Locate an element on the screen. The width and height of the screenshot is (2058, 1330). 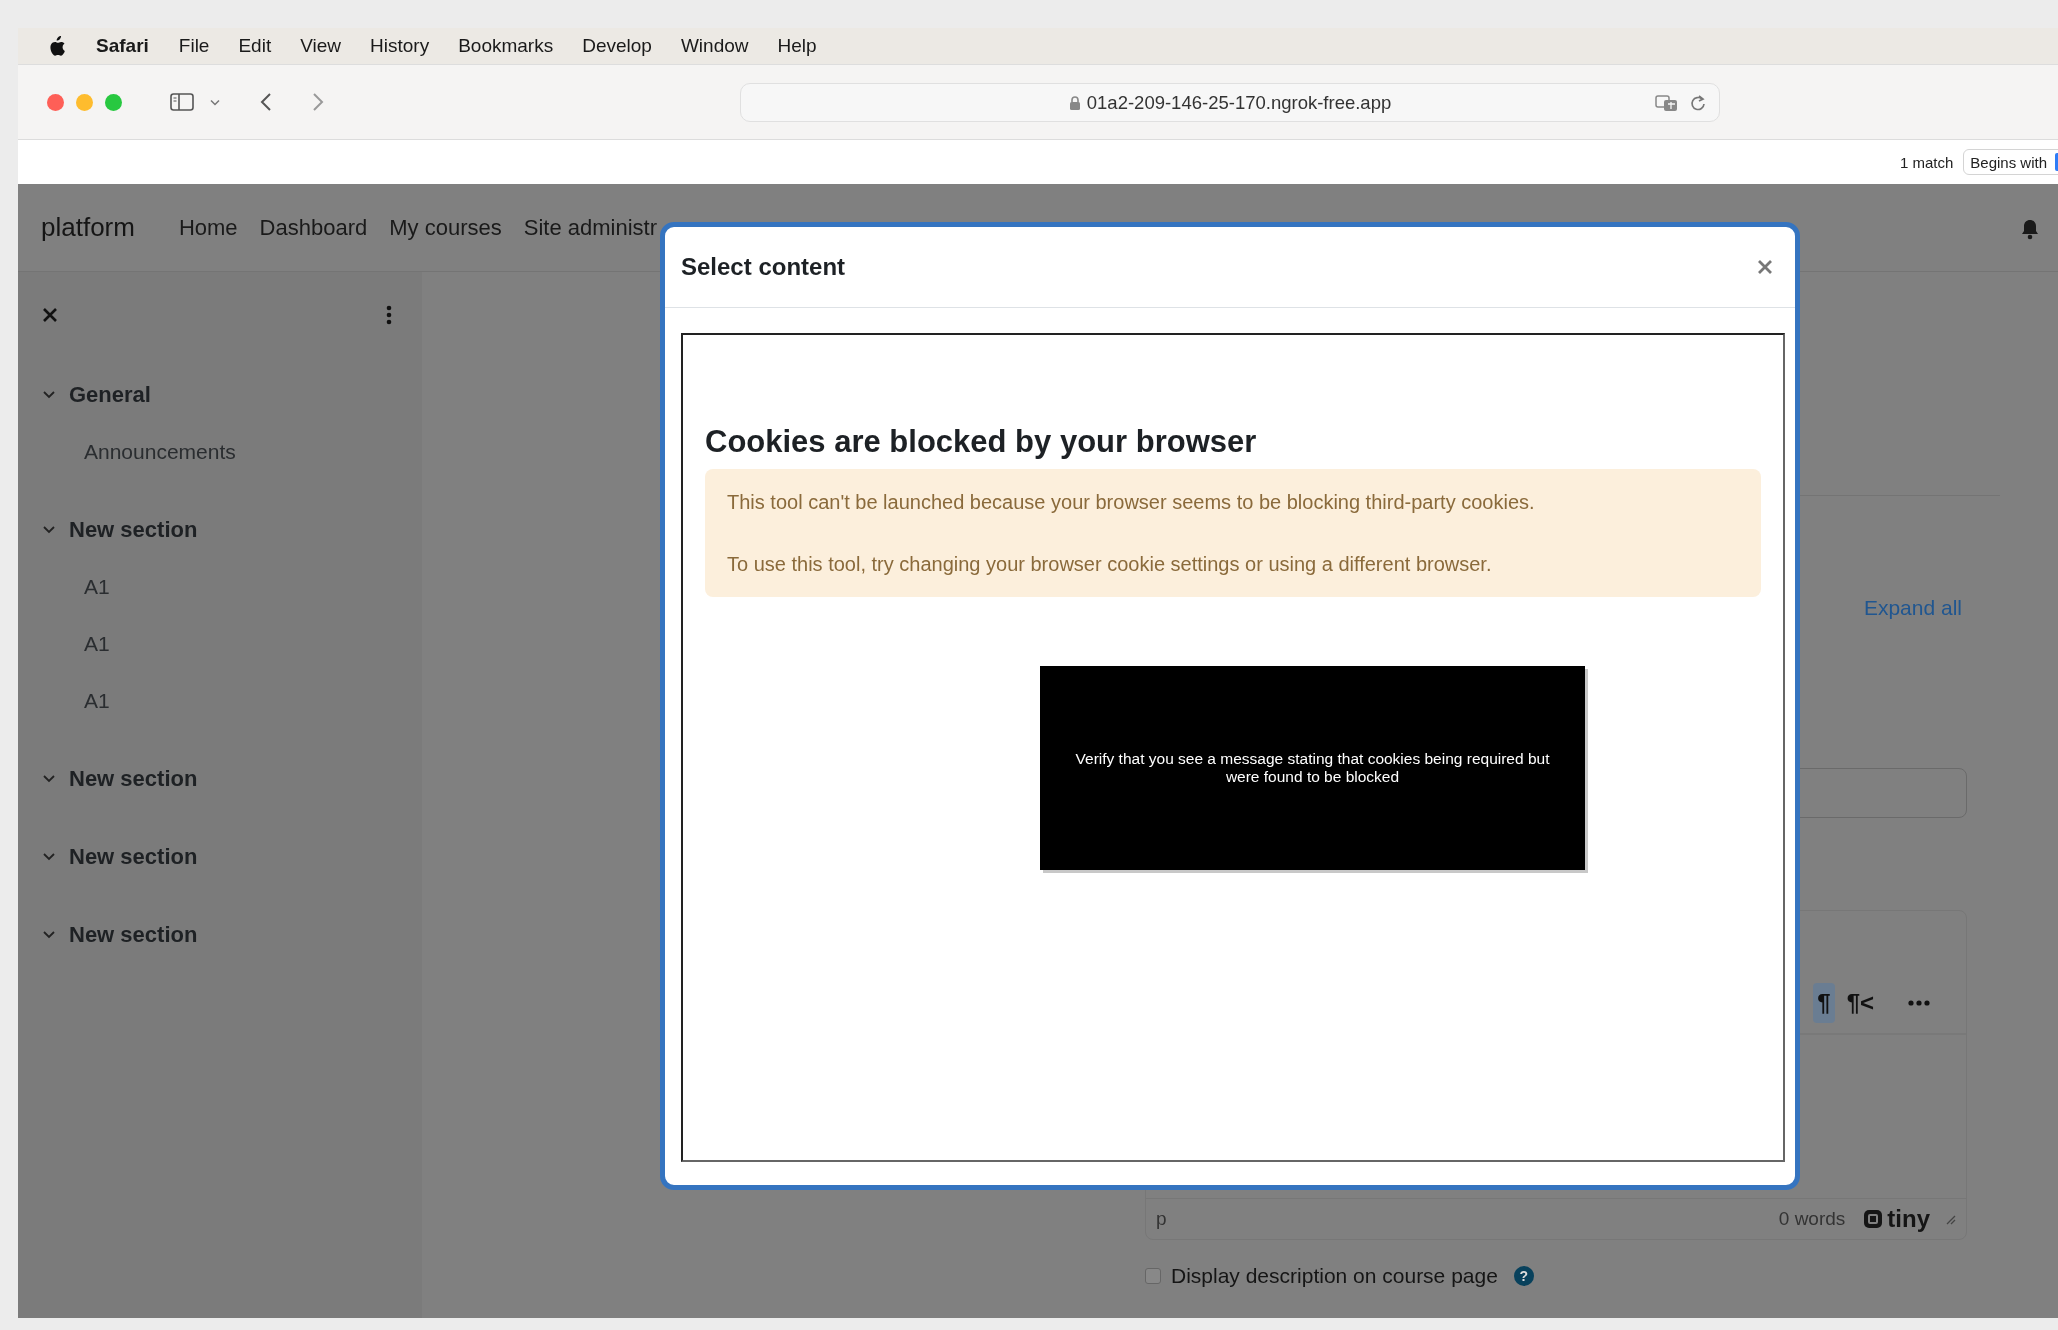
tiny-logo: tiny is located at coordinates (1896, 1219).